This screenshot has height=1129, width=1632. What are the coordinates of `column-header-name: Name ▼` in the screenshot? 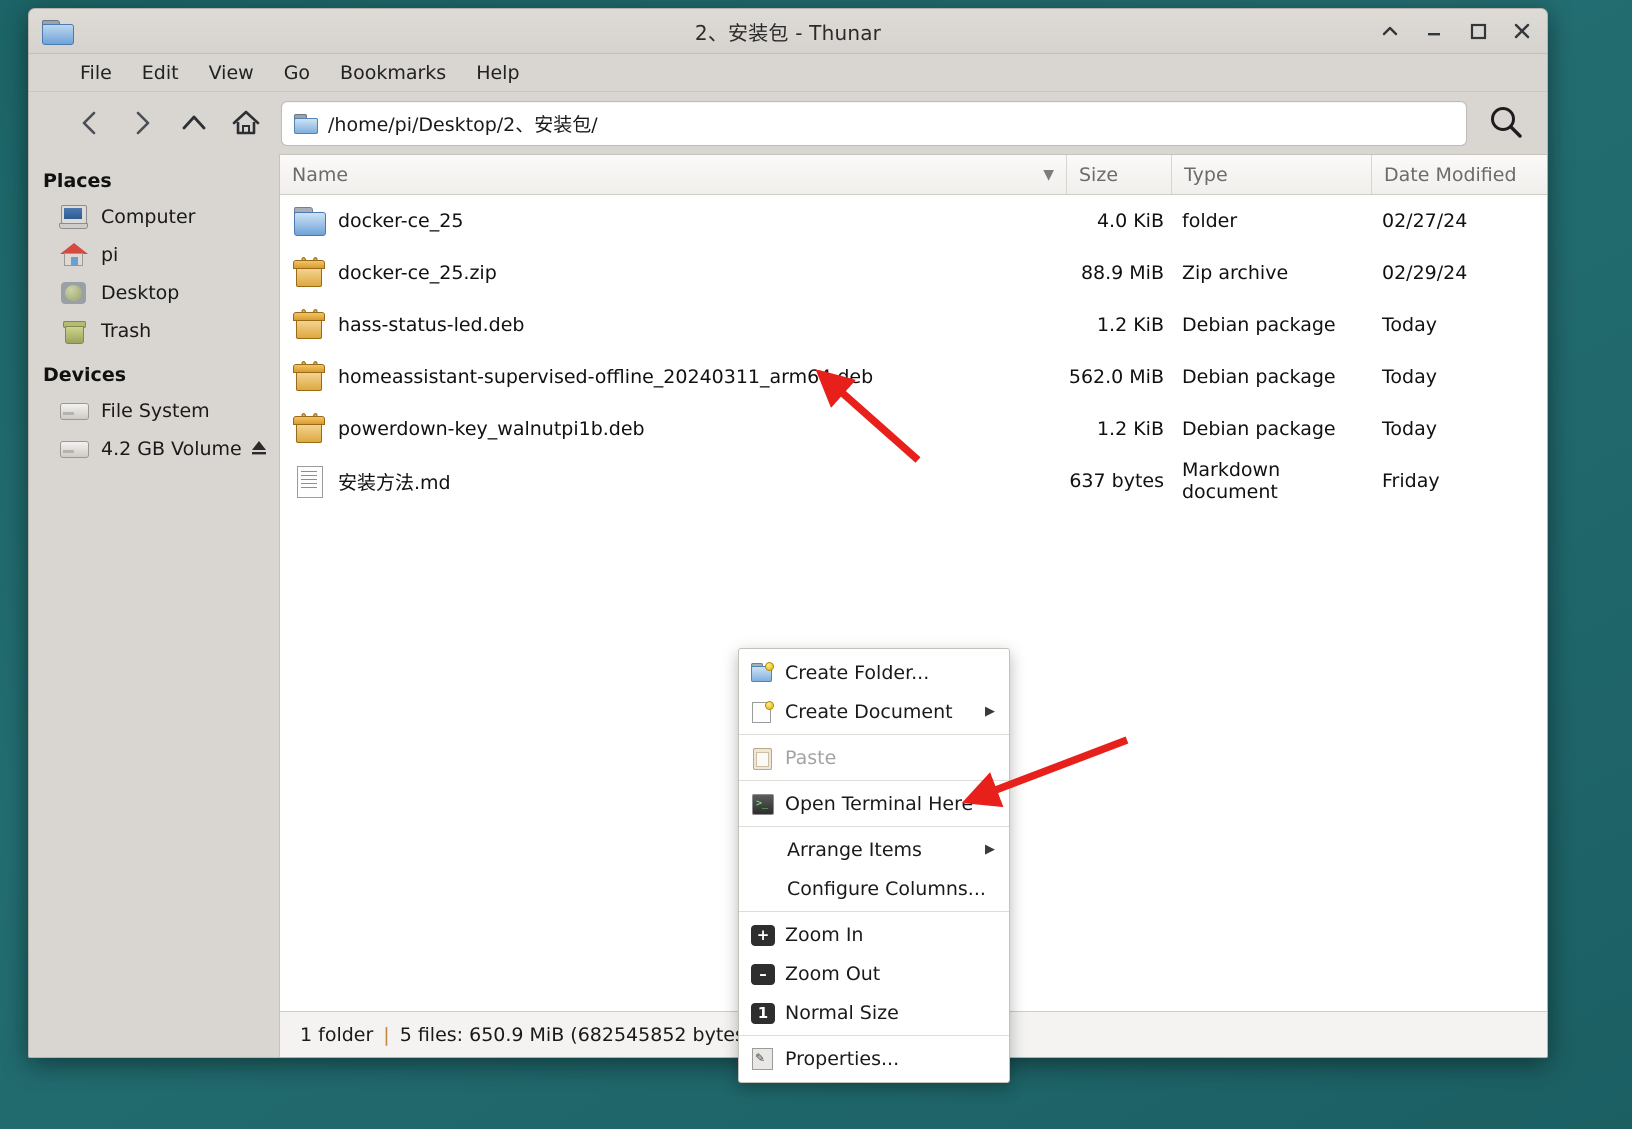 It's located at (673, 174).